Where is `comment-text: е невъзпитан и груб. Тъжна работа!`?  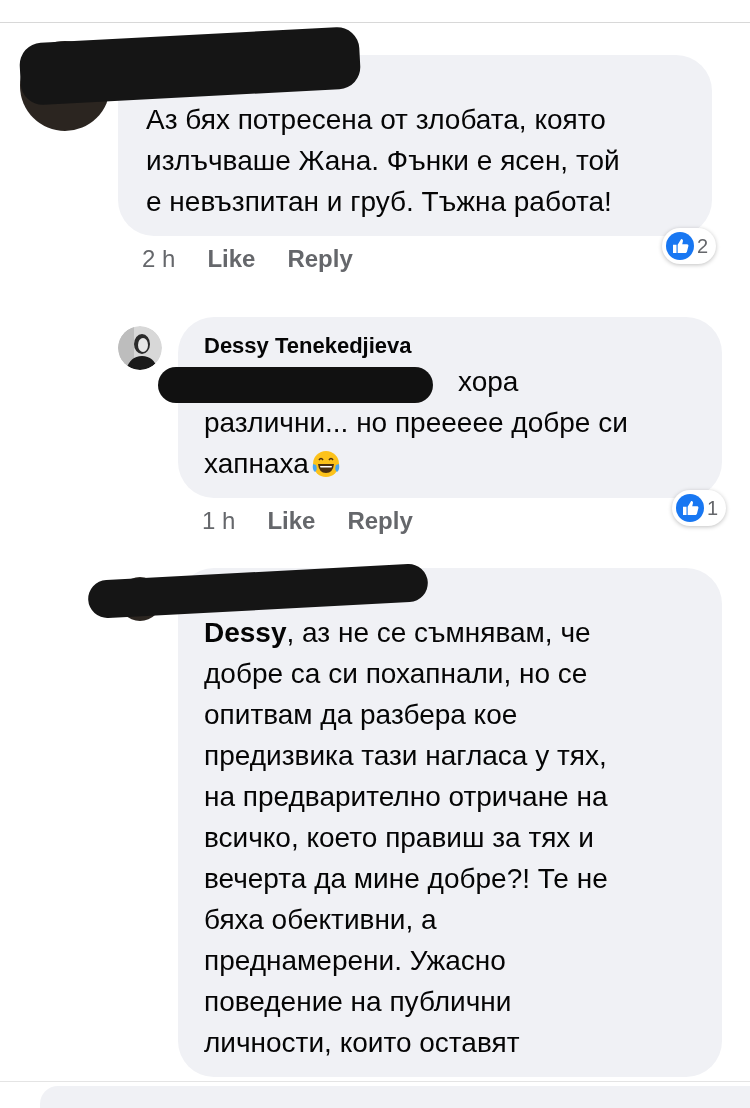
comment-text: е невъзпитан и груб. Тъжна работа! is located at coordinates (379, 202).